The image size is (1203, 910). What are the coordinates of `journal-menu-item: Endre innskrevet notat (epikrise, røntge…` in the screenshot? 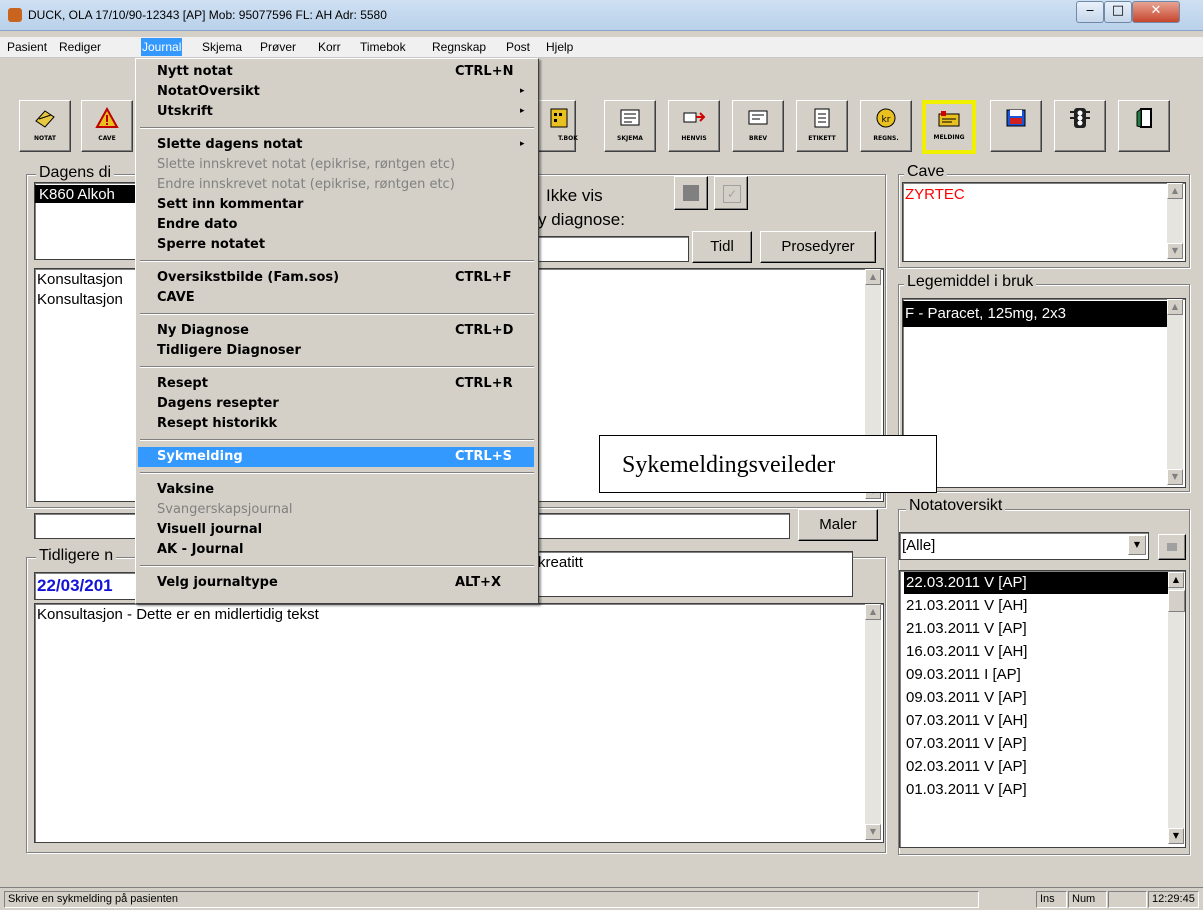 It's located at (336, 185).